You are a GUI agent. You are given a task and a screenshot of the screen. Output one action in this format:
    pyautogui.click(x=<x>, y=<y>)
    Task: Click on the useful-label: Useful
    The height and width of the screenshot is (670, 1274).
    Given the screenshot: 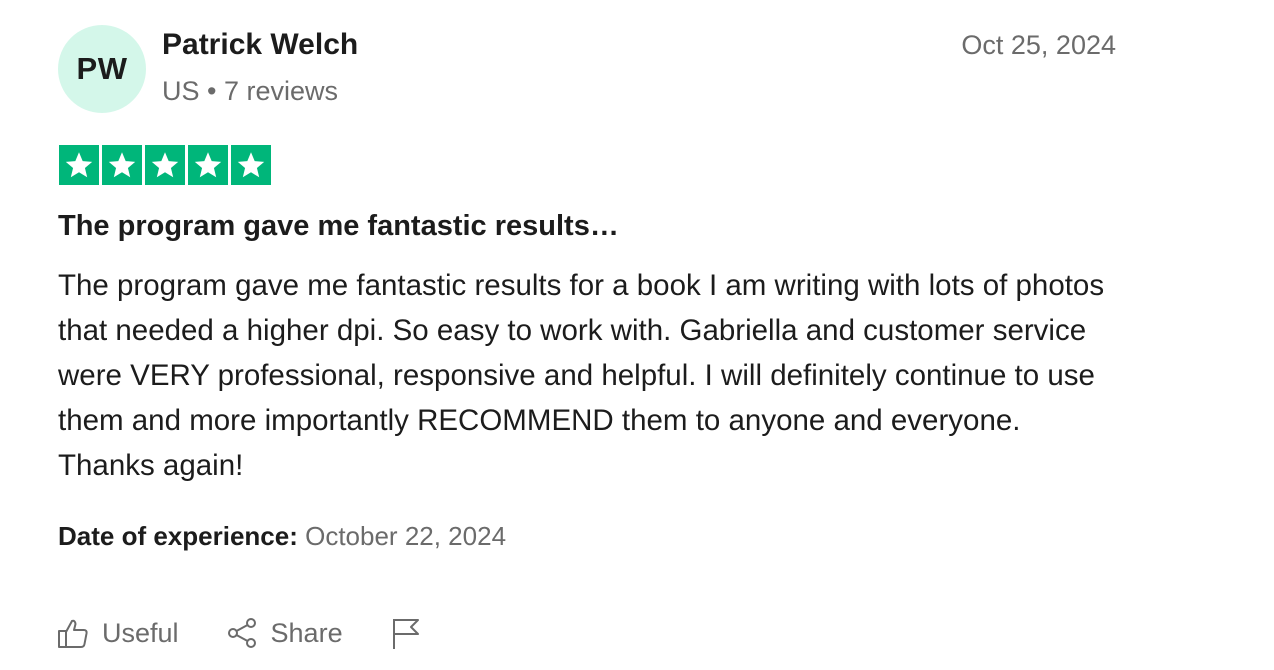 What is the action you would take?
    pyautogui.click(x=140, y=632)
    